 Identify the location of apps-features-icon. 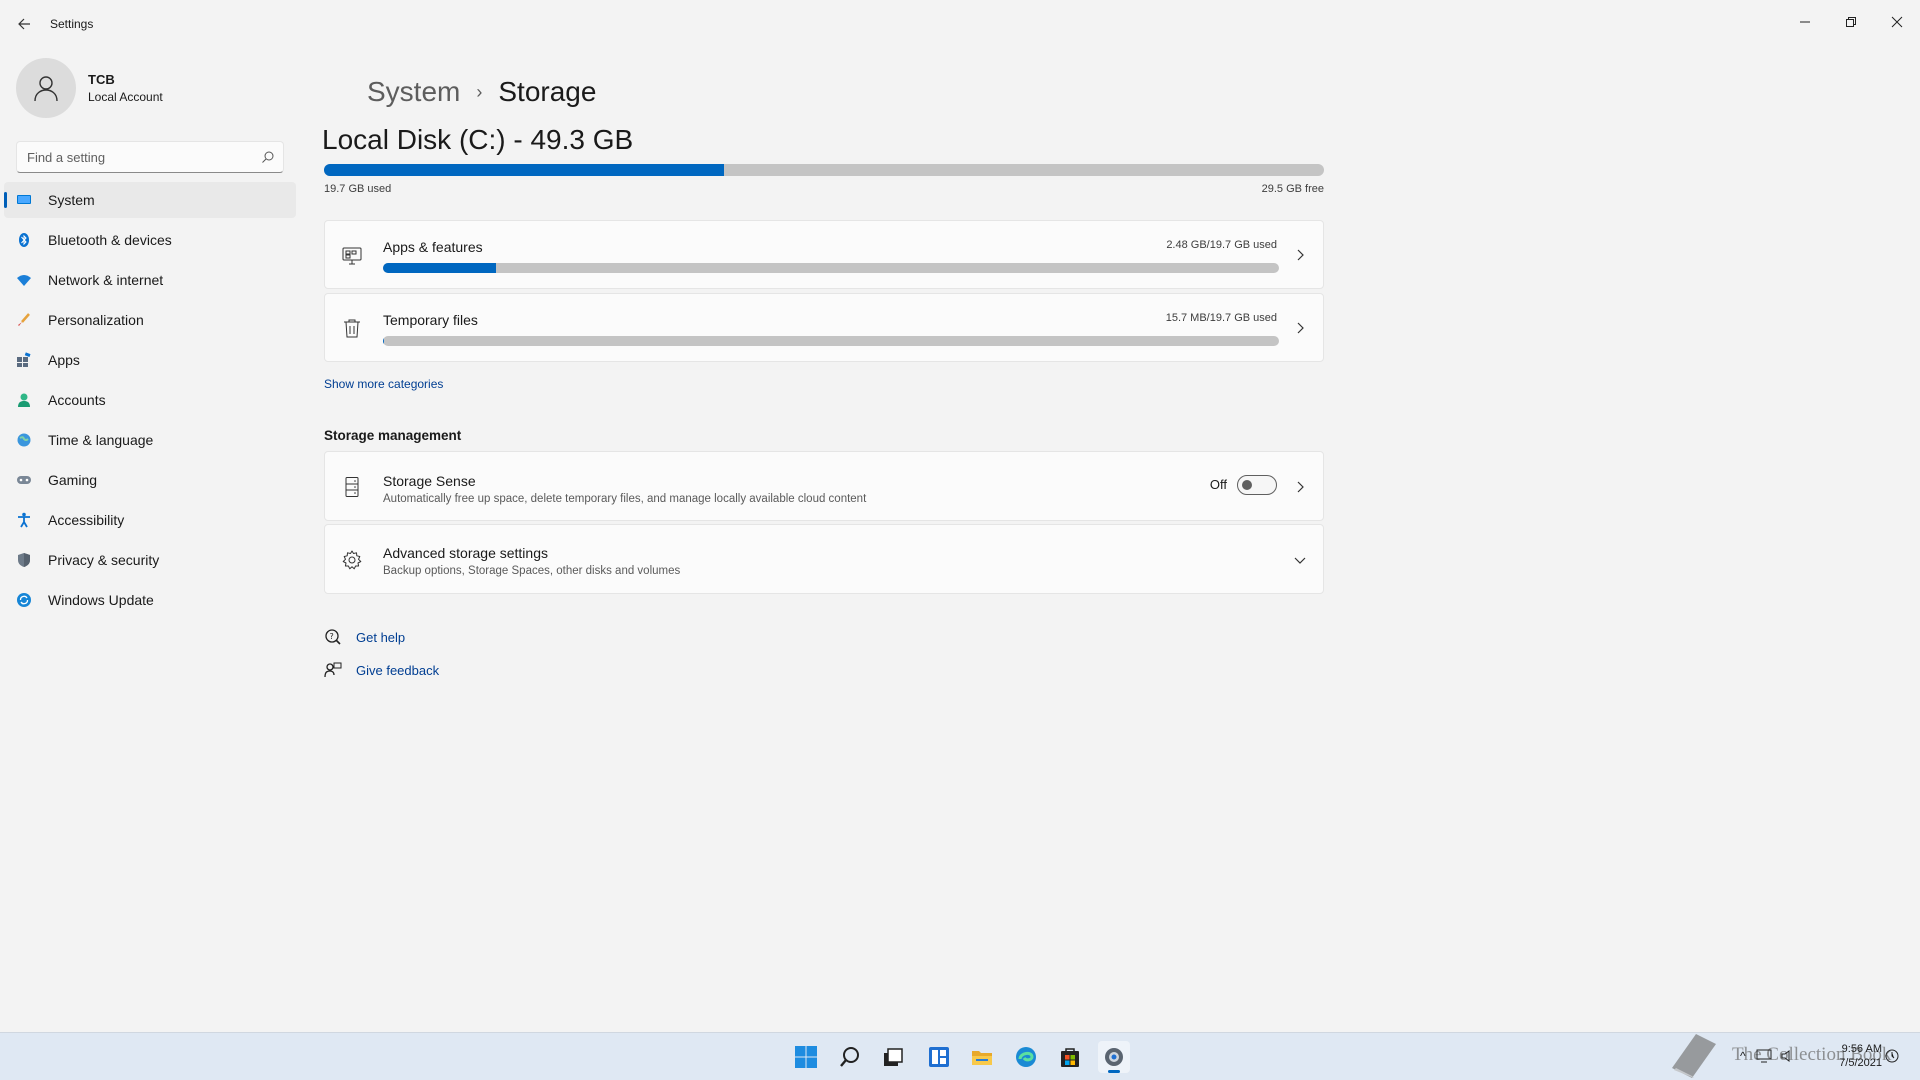
(352, 255).